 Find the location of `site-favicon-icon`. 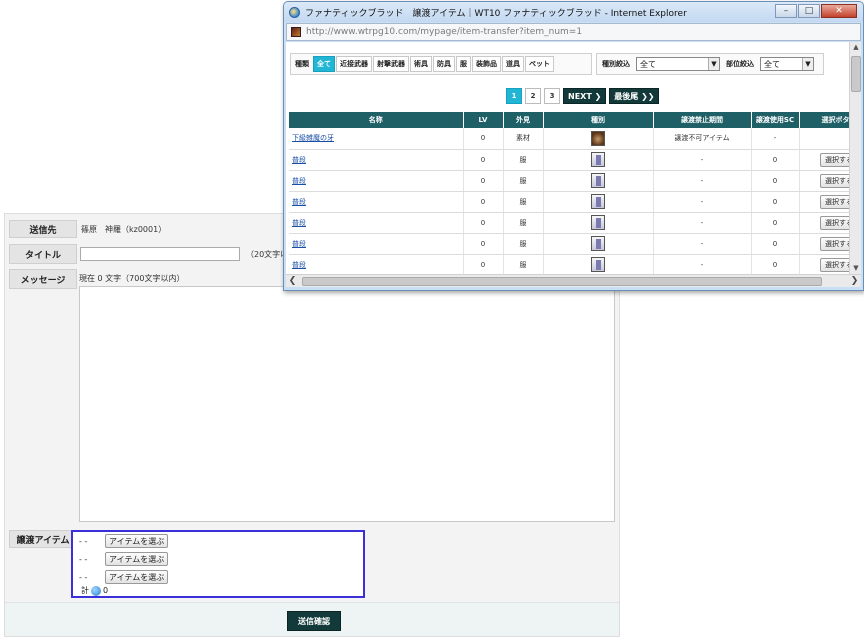

site-favicon-icon is located at coordinates (296, 32).